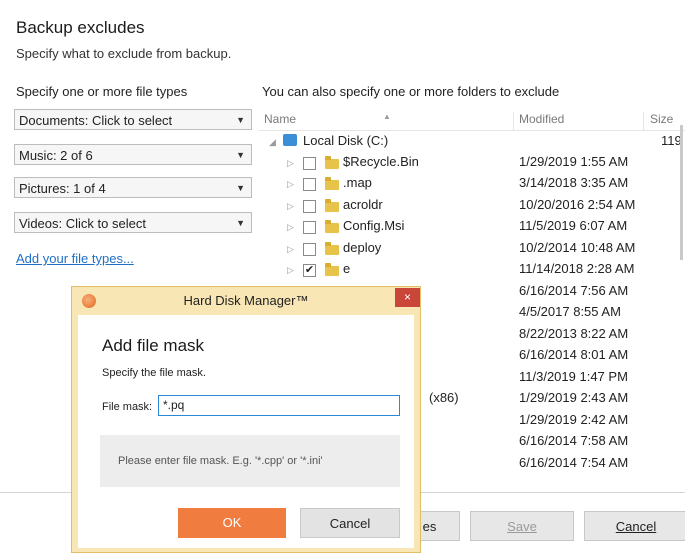 This screenshot has width=685, height=553. What do you see at coordinates (56, 155) in the screenshot?
I see `music-combo-label: Music: 2 of 6` at bounding box center [56, 155].